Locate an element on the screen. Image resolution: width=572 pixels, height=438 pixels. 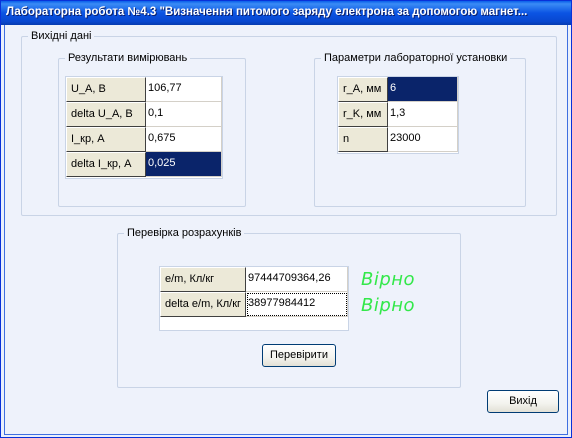
row-header: delta e/m, Кл/кг is located at coordinates (203, 304).